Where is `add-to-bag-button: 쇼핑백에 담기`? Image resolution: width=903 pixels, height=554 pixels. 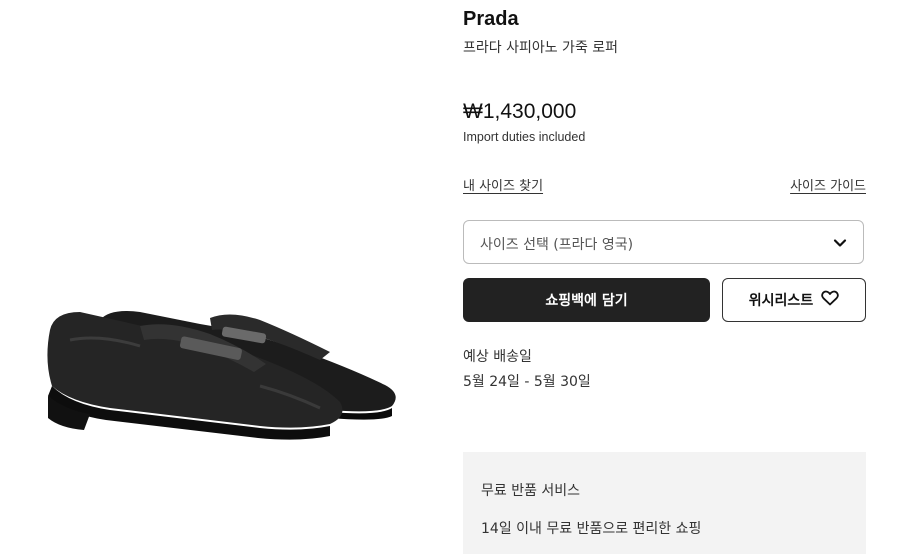
add-to-bag-button: 쇼핑백에 담기 is located at coordinates (586, 300).